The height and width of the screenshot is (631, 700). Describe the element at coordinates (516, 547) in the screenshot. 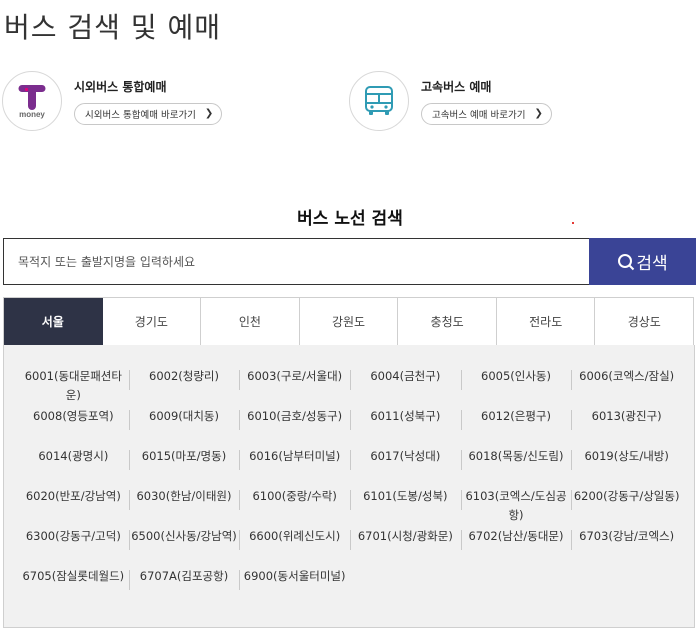

I see `route-item: 6702(남산/동대문)` at that location.